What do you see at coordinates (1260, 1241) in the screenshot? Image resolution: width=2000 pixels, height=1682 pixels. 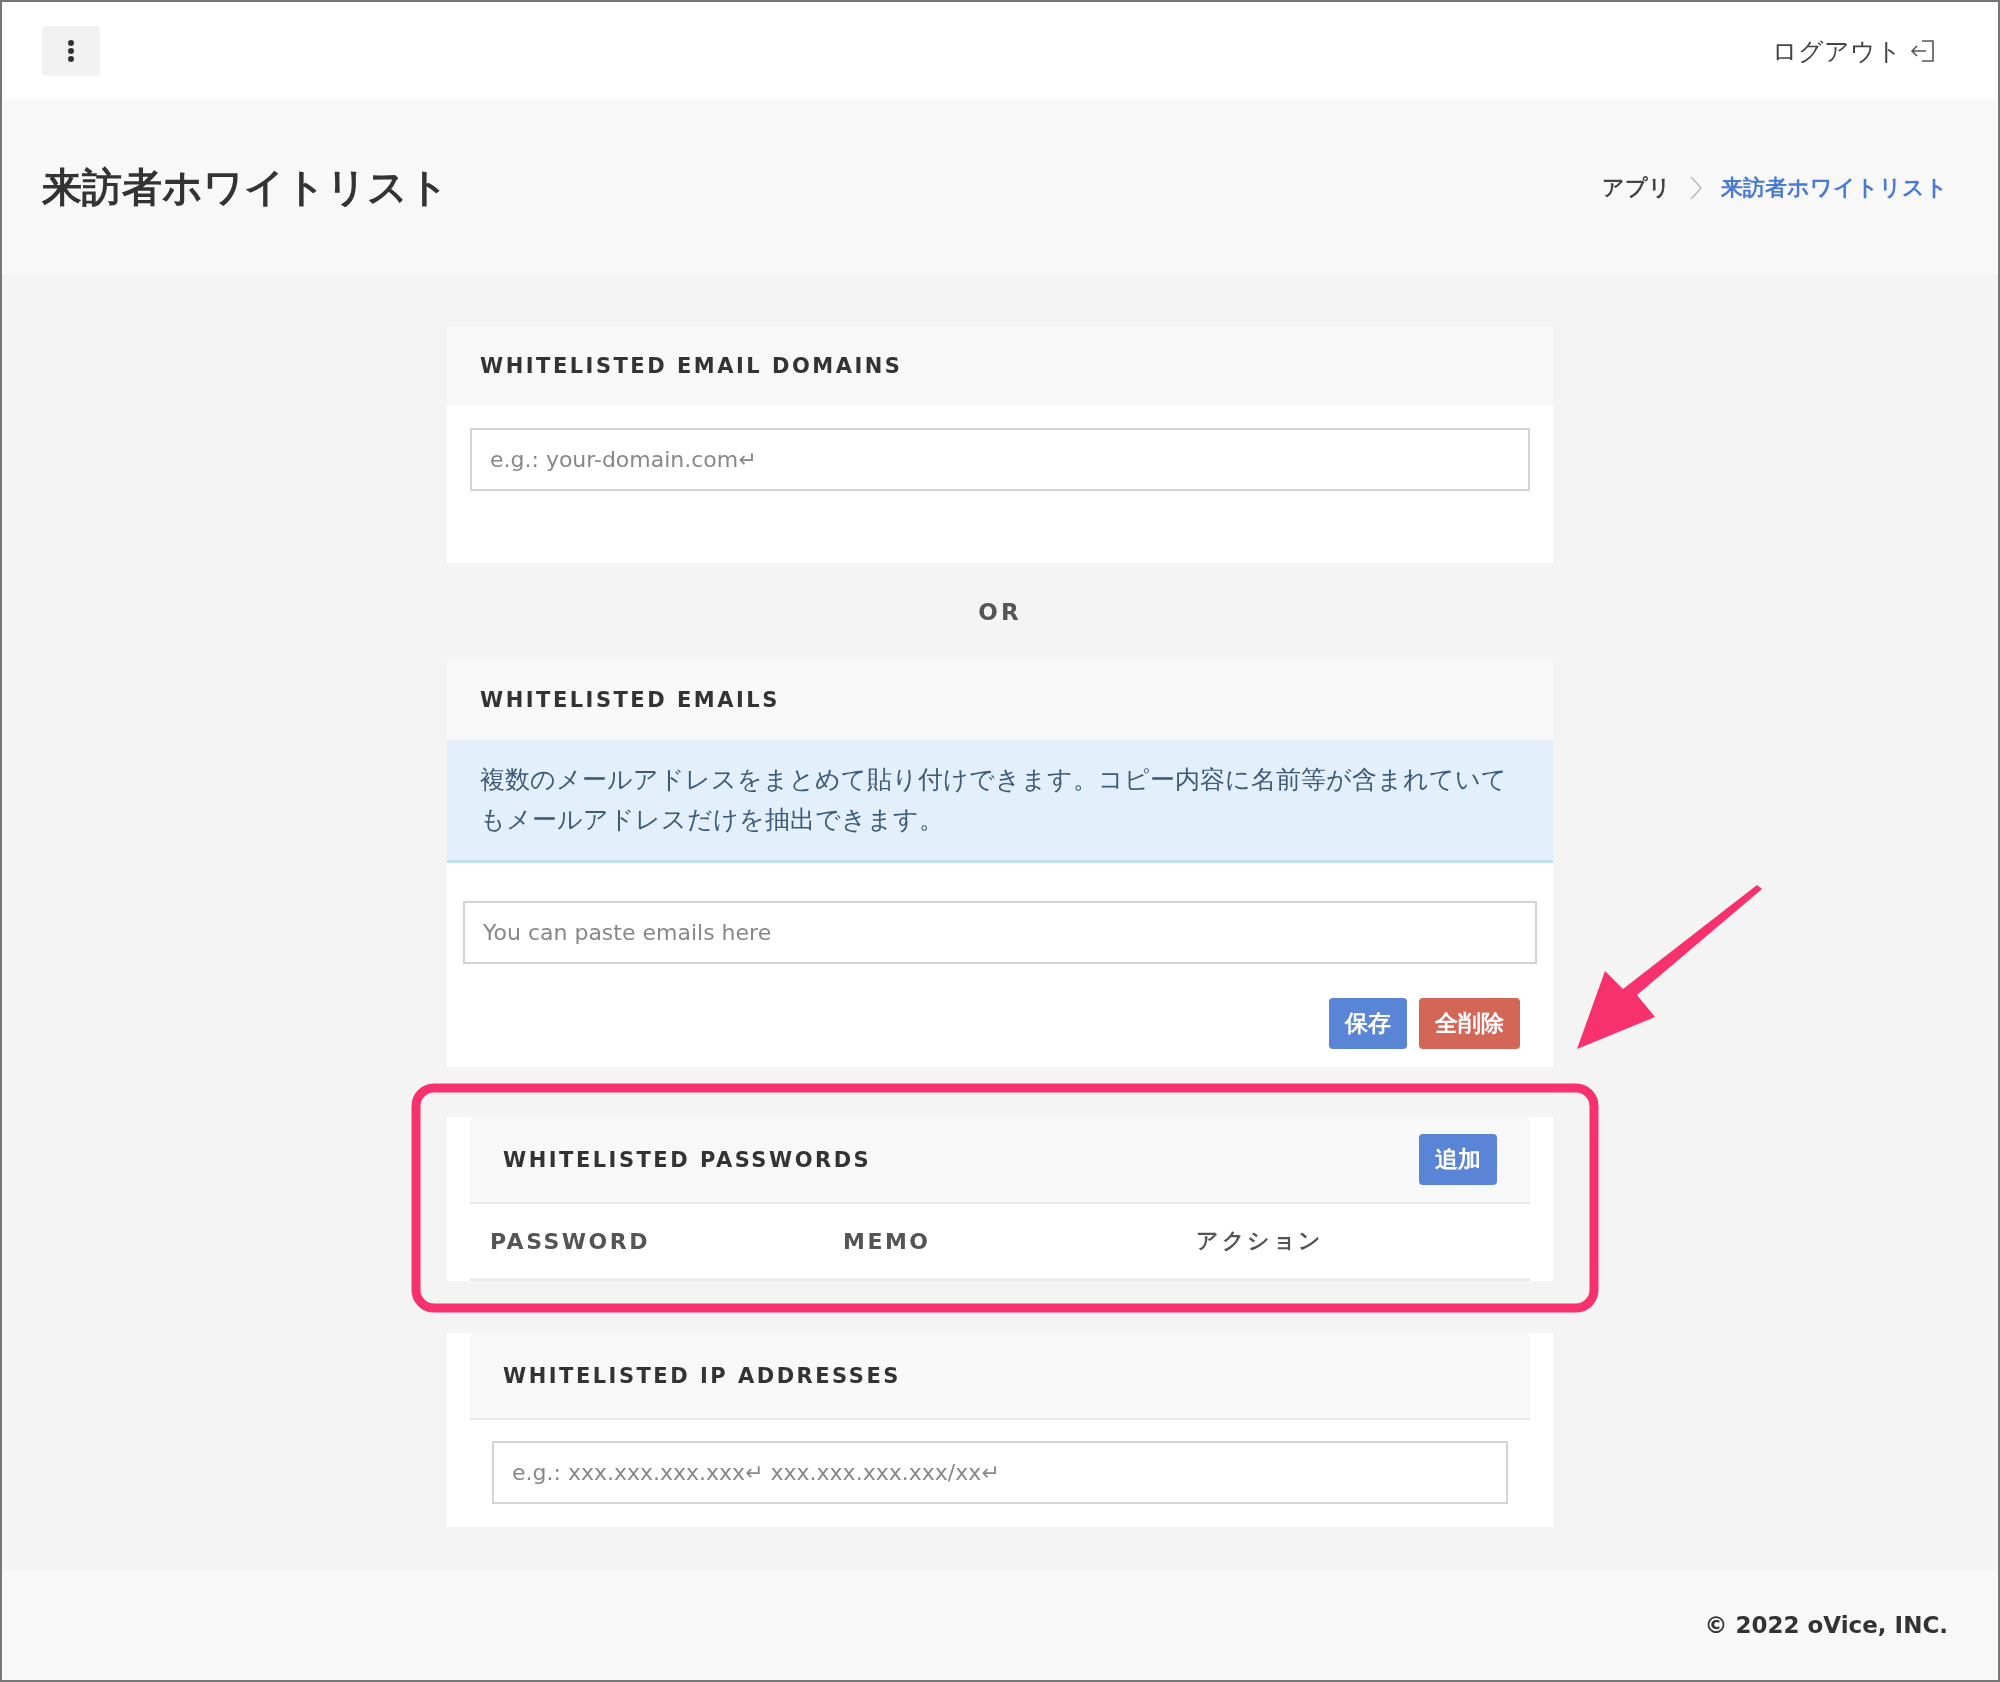 I see `column-header: アクション` at bounding box center [1260, 1241].